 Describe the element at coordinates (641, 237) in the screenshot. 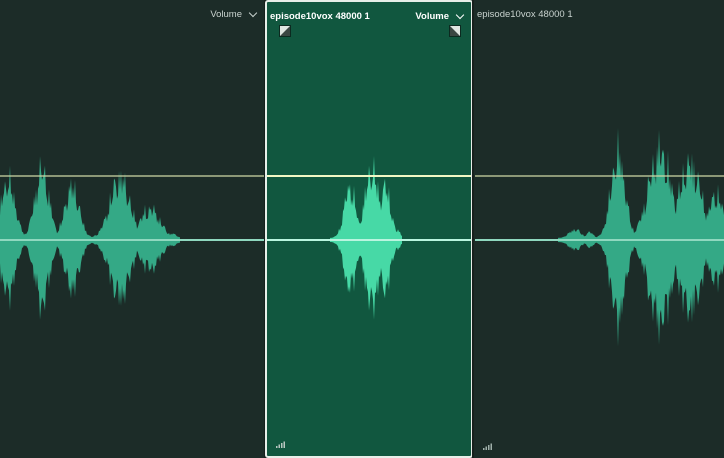

I see `waveform-right` at that location.